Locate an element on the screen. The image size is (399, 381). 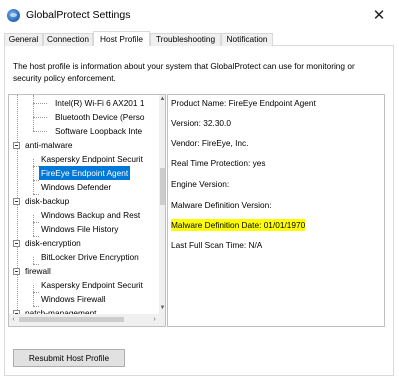
tab-general: General is located at coordinates (23, 39).